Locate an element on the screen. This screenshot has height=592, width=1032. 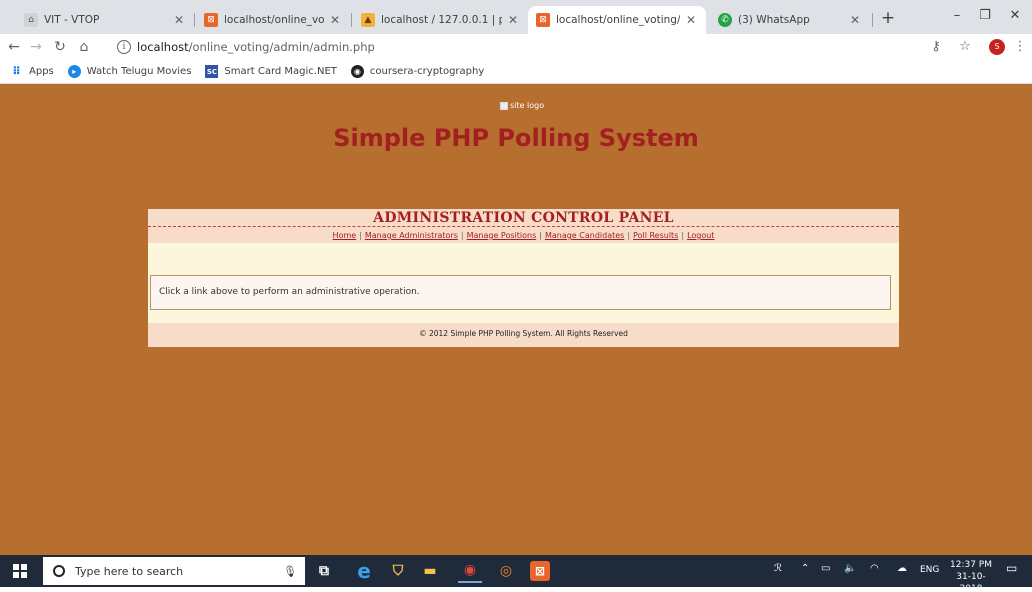
tab-title: localhost / 127.0.0.1 | phpMyAdmin is located at coordinates (441, 20).